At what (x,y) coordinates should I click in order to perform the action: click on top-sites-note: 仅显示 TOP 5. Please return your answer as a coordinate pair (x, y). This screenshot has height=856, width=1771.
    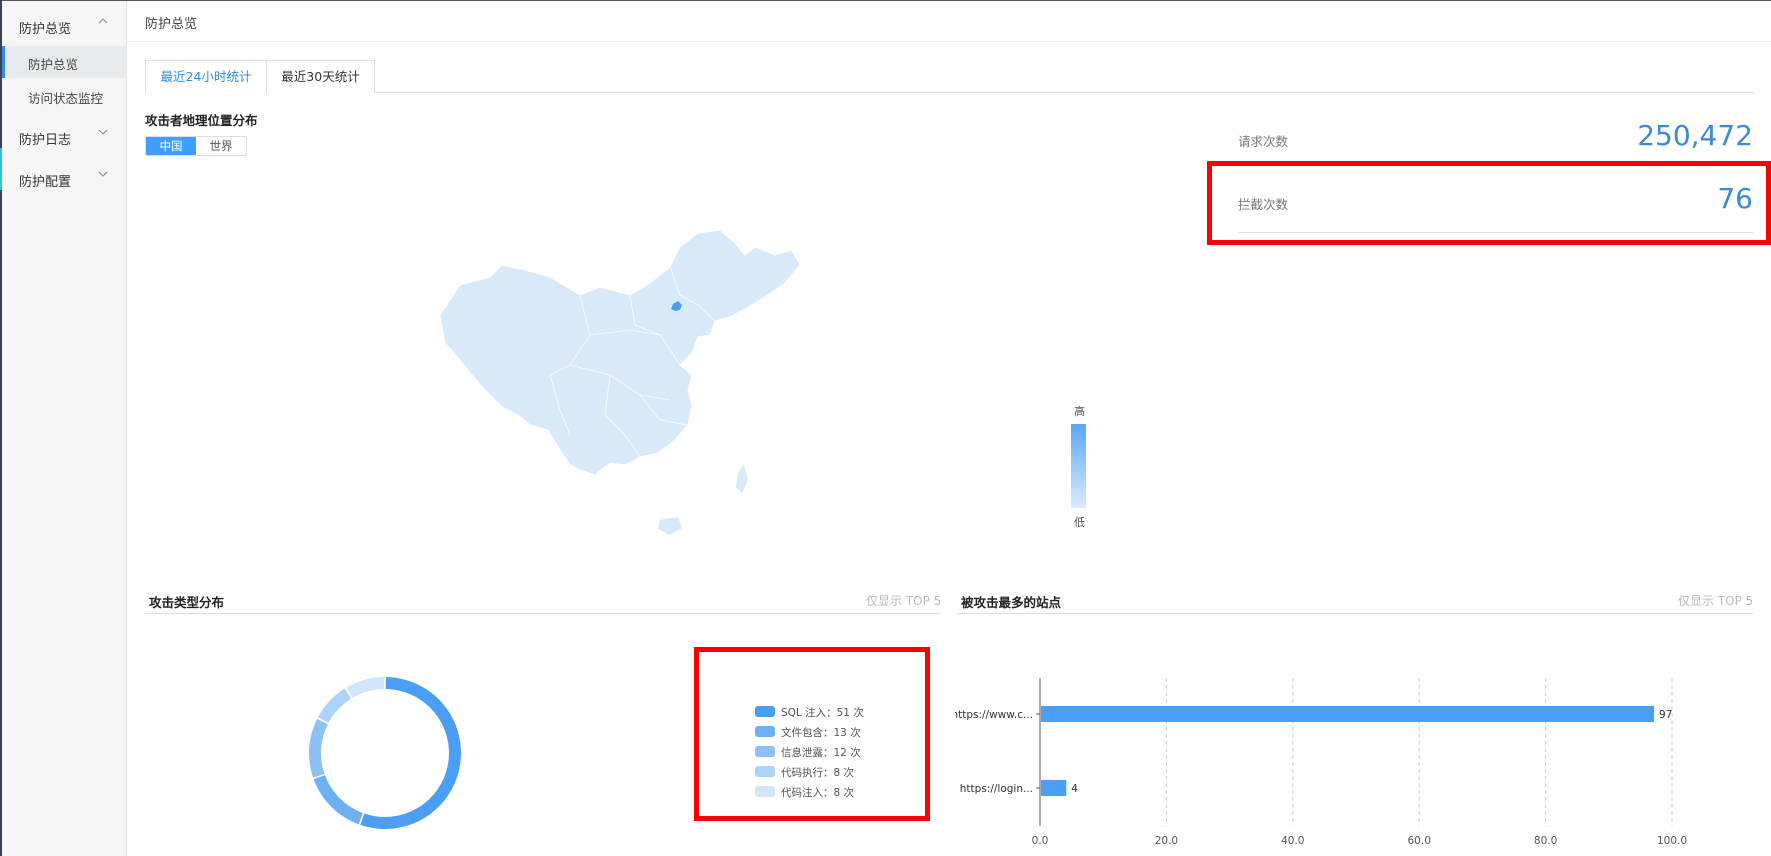
    Looking at the image, I should click on (1716, 601).